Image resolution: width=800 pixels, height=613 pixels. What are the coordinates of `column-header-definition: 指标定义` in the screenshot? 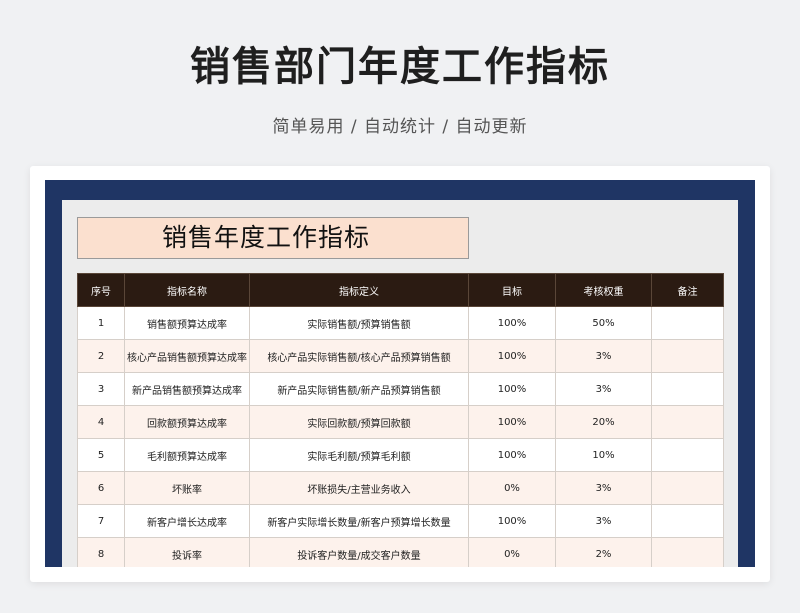 It's located at (359, 290).